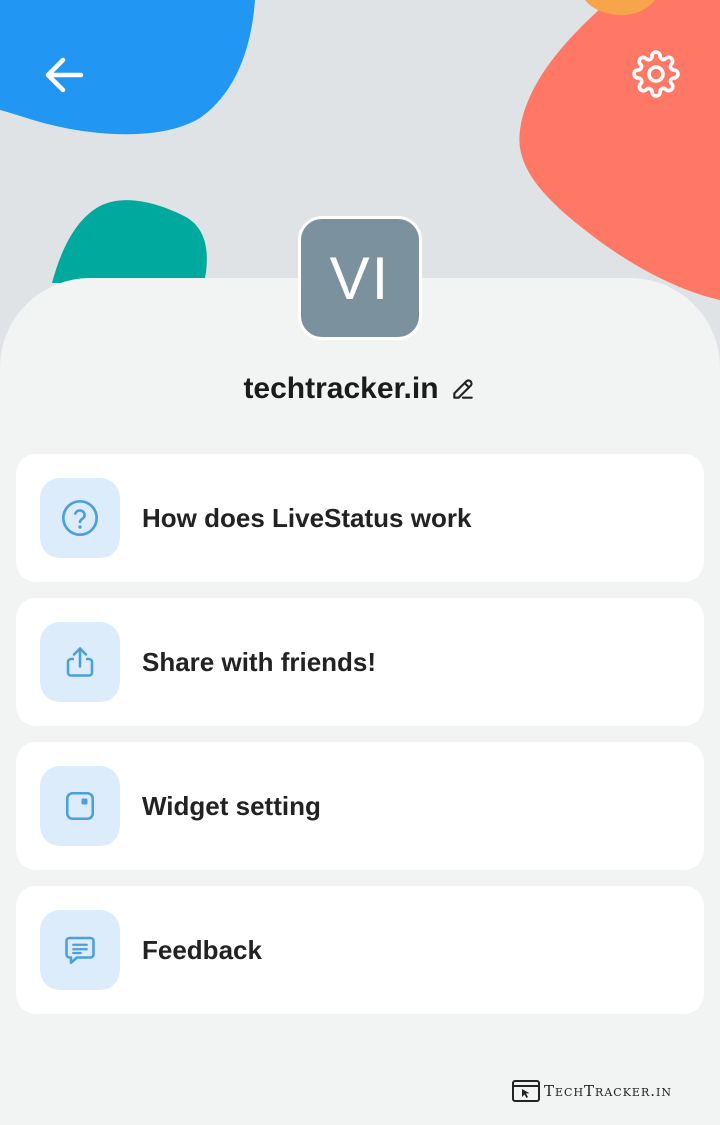 Image resolution: width=720 pixels, height=1125 pixels. I want to click on menu-item-label: How does LiveStatus work, so click(307, 517).